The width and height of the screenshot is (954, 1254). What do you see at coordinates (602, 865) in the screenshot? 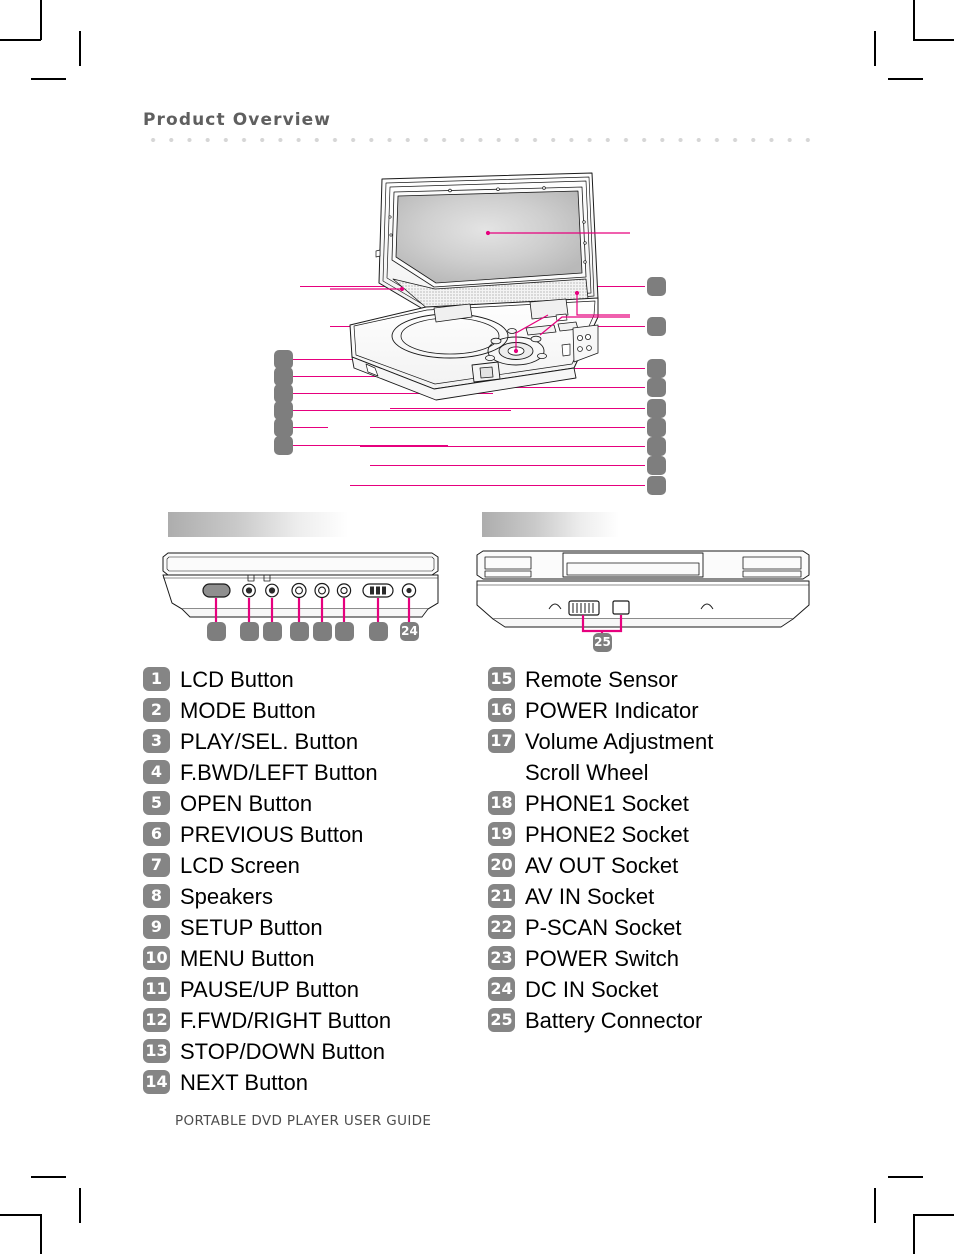
I see `legend-label: AV OUT Socket` at bounding box center [602, 865].